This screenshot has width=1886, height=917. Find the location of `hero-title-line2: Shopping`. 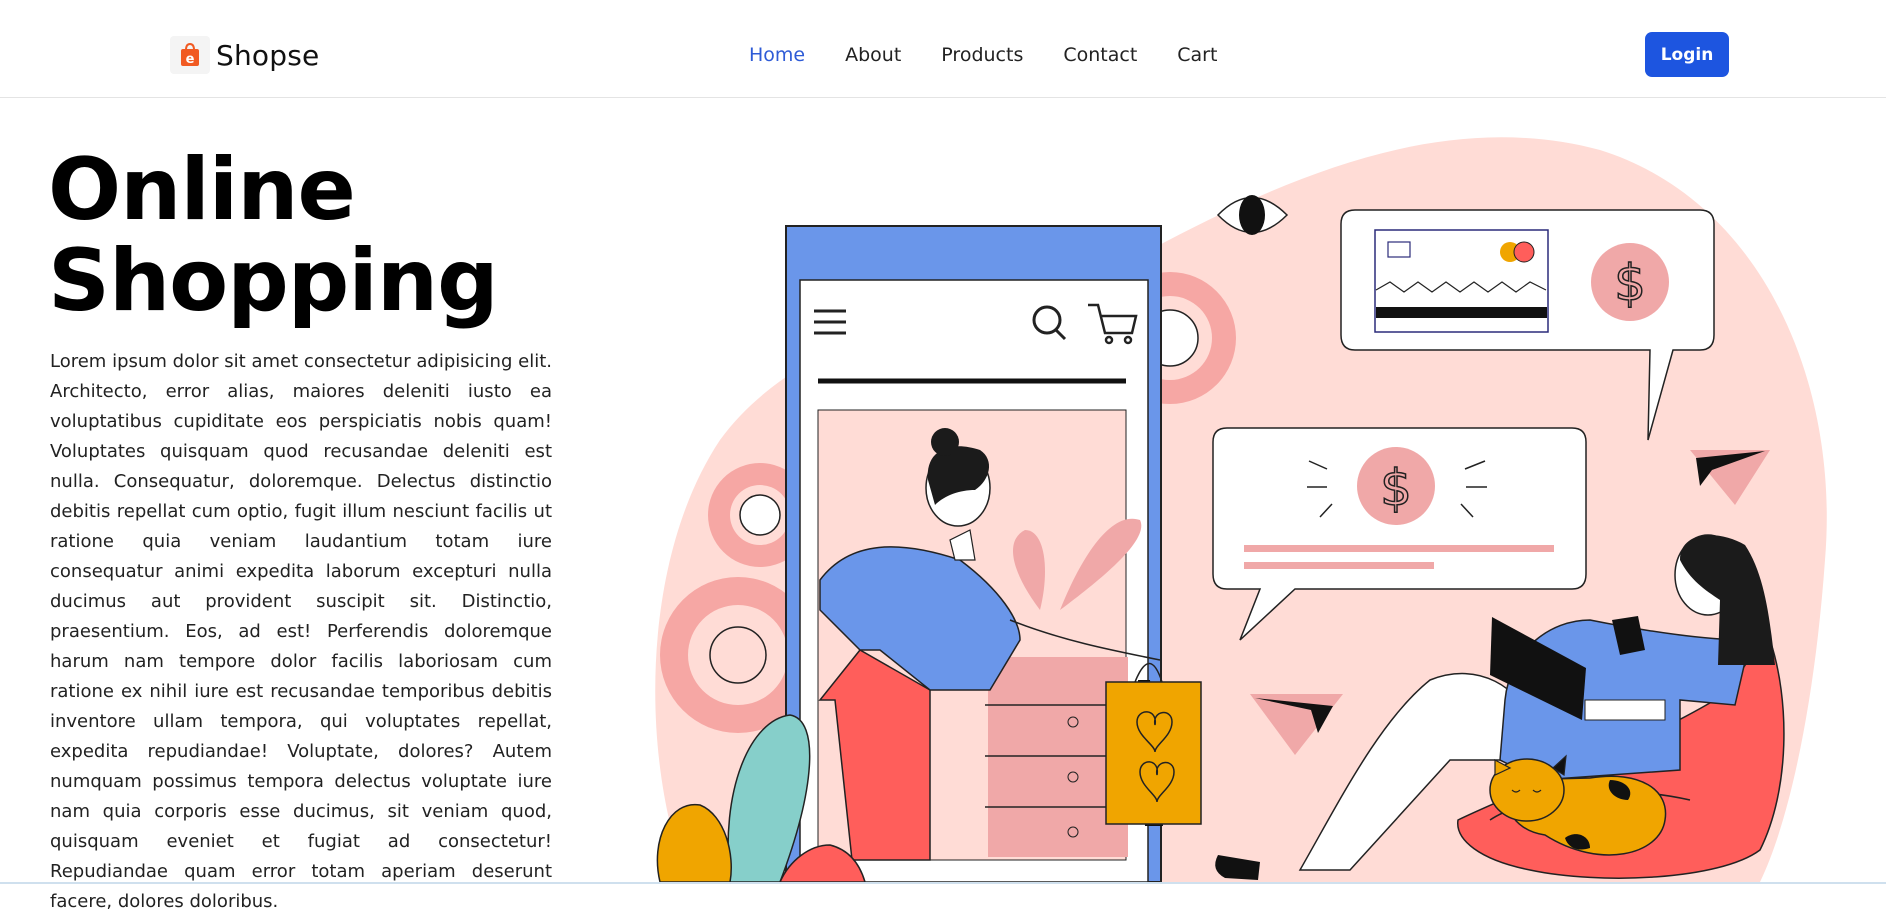

hero-title-line2: Shopping is located at coordinates (273, 281).